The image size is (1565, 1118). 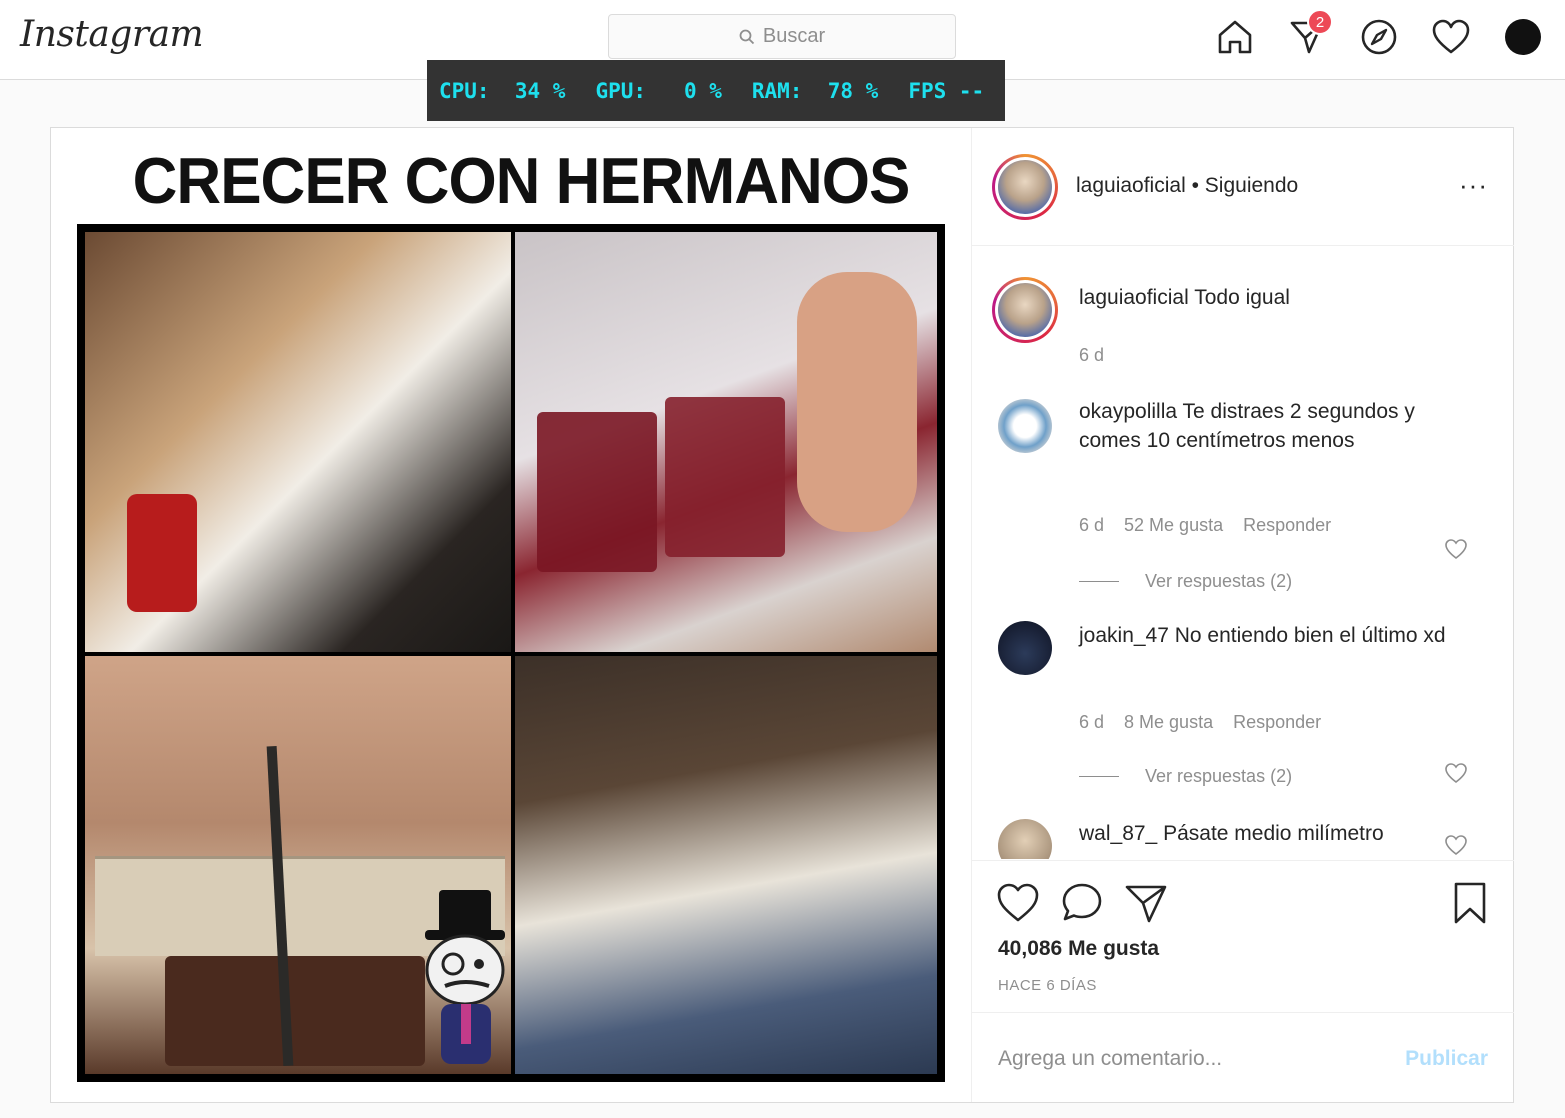 What do you see at coordinates (1251, 185) in the screenshot?
I see `follow-status: Siguiendo` at bounding box center [1251, 185].